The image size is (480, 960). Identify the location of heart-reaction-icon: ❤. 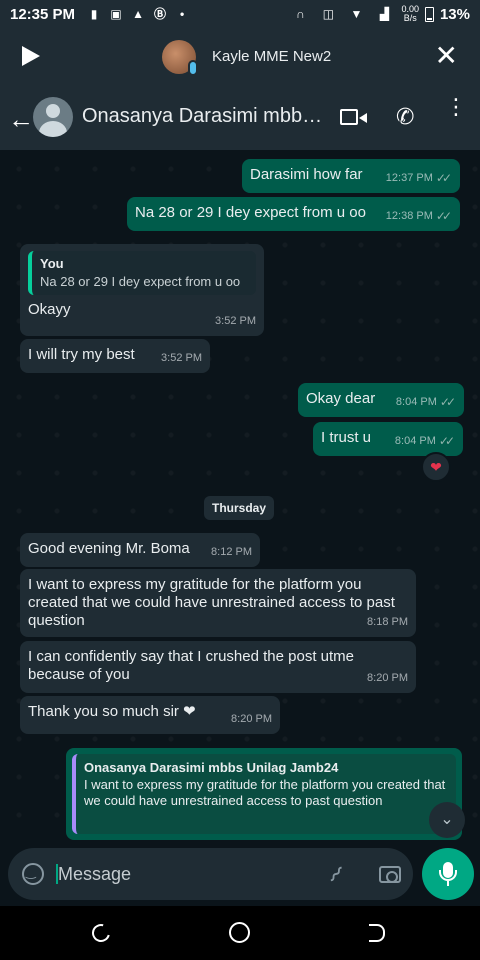
(436, 467).